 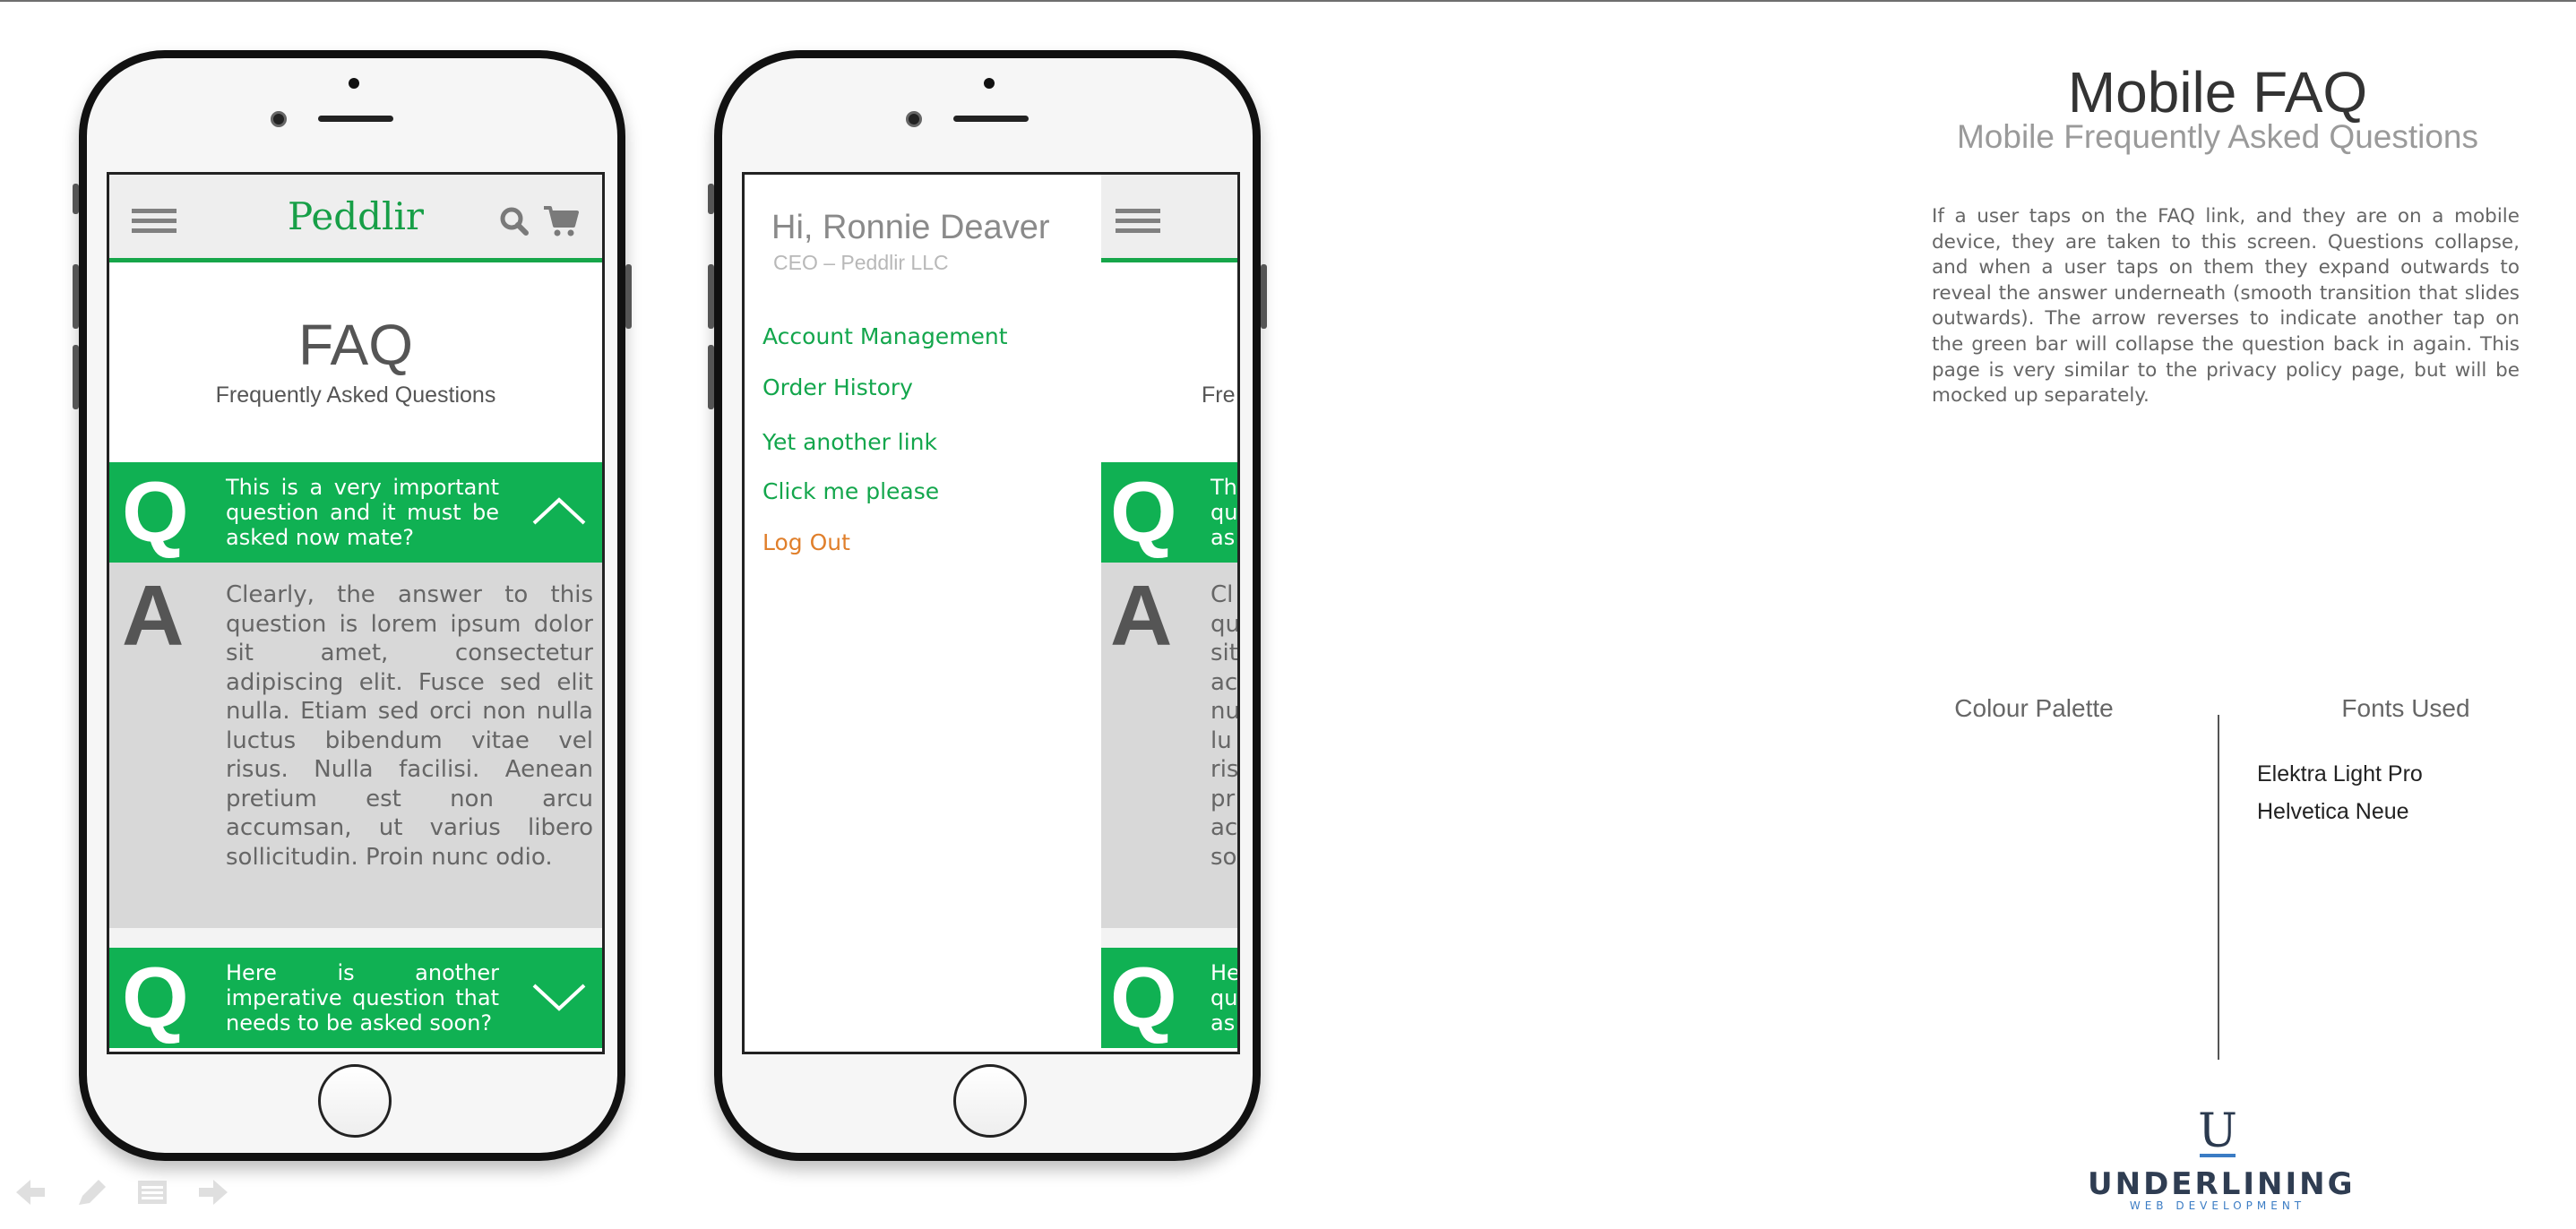 What do you see at coordinates (91, 1192) in the screenshot?
I see `pen-icon` at bounding box center [91, 1192].